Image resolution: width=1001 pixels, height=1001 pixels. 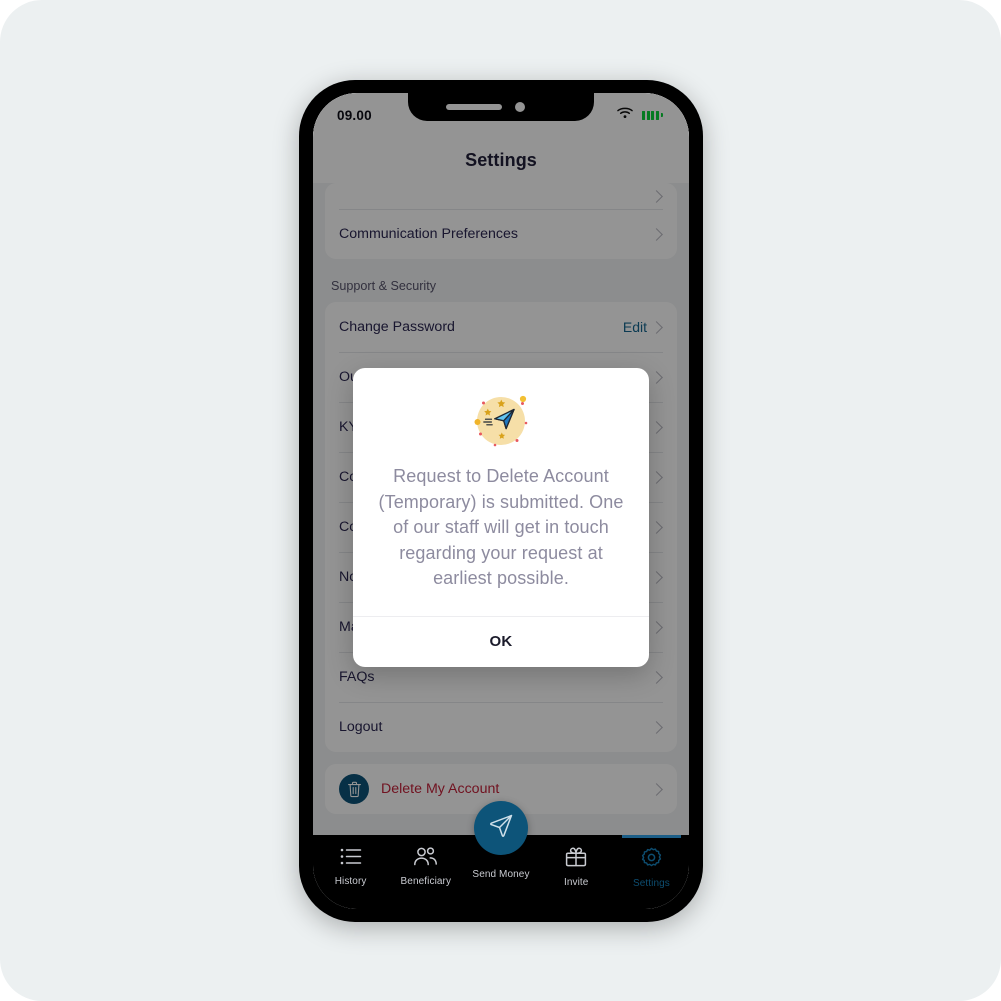 I want to click on nav-item-settings: Settings, so click(x=651, y=862).